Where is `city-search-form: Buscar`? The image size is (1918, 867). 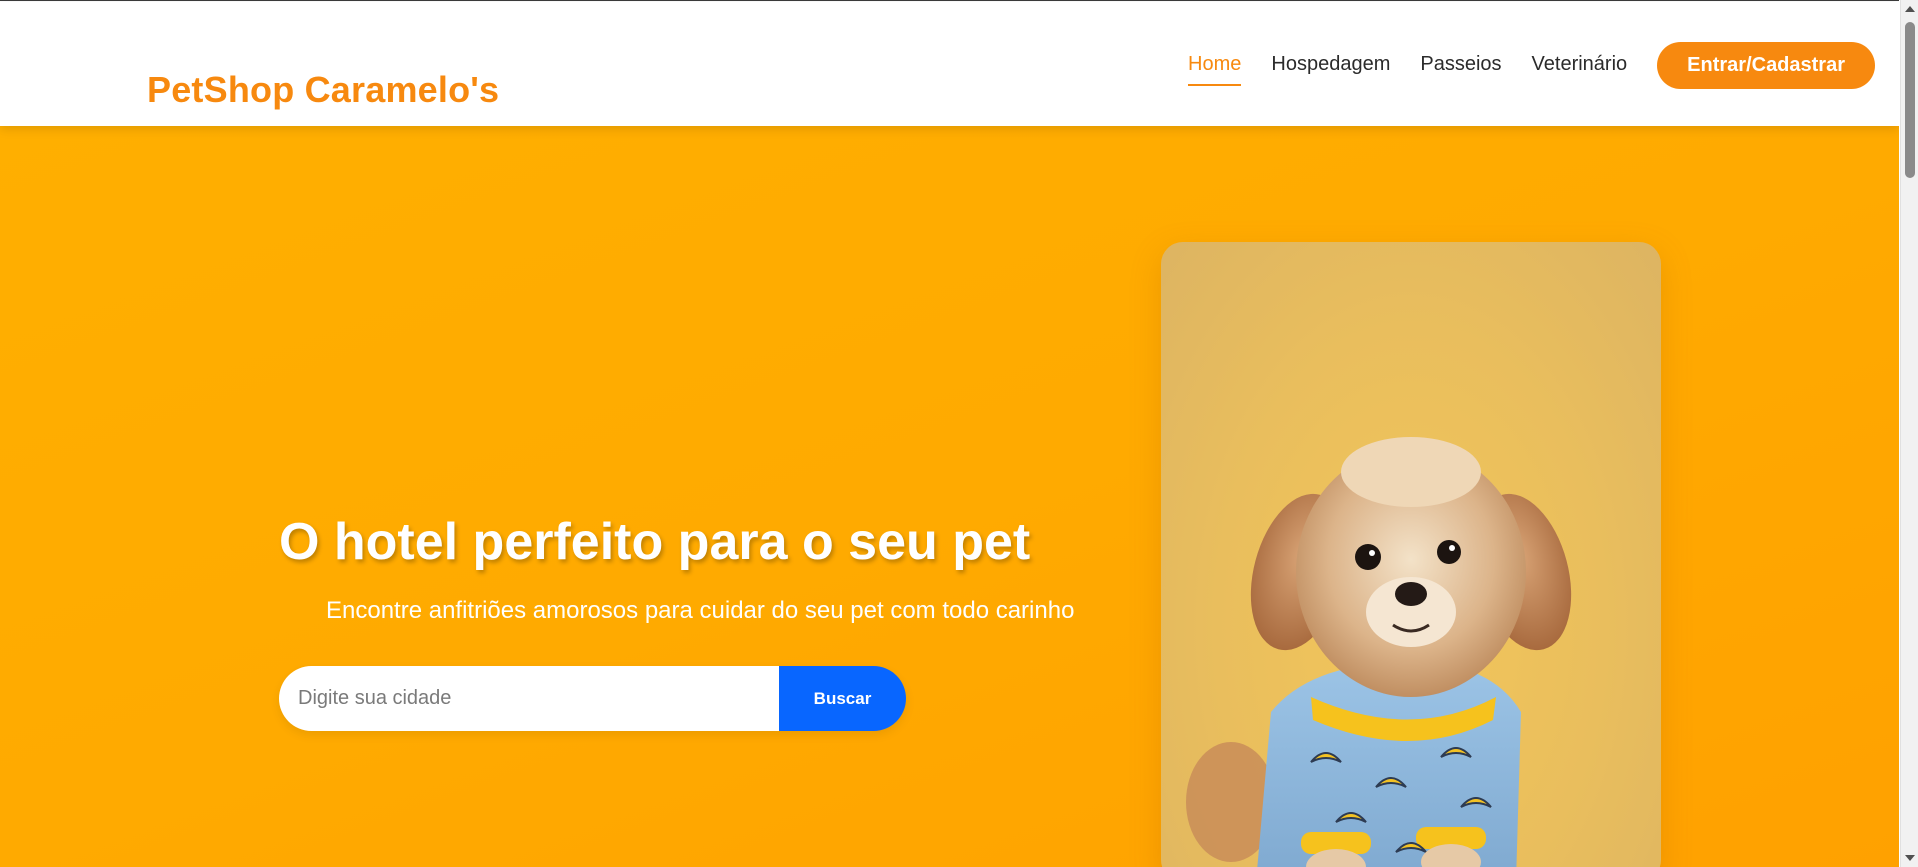
city-search-form: Buscar is located at coordinates (592, 698).